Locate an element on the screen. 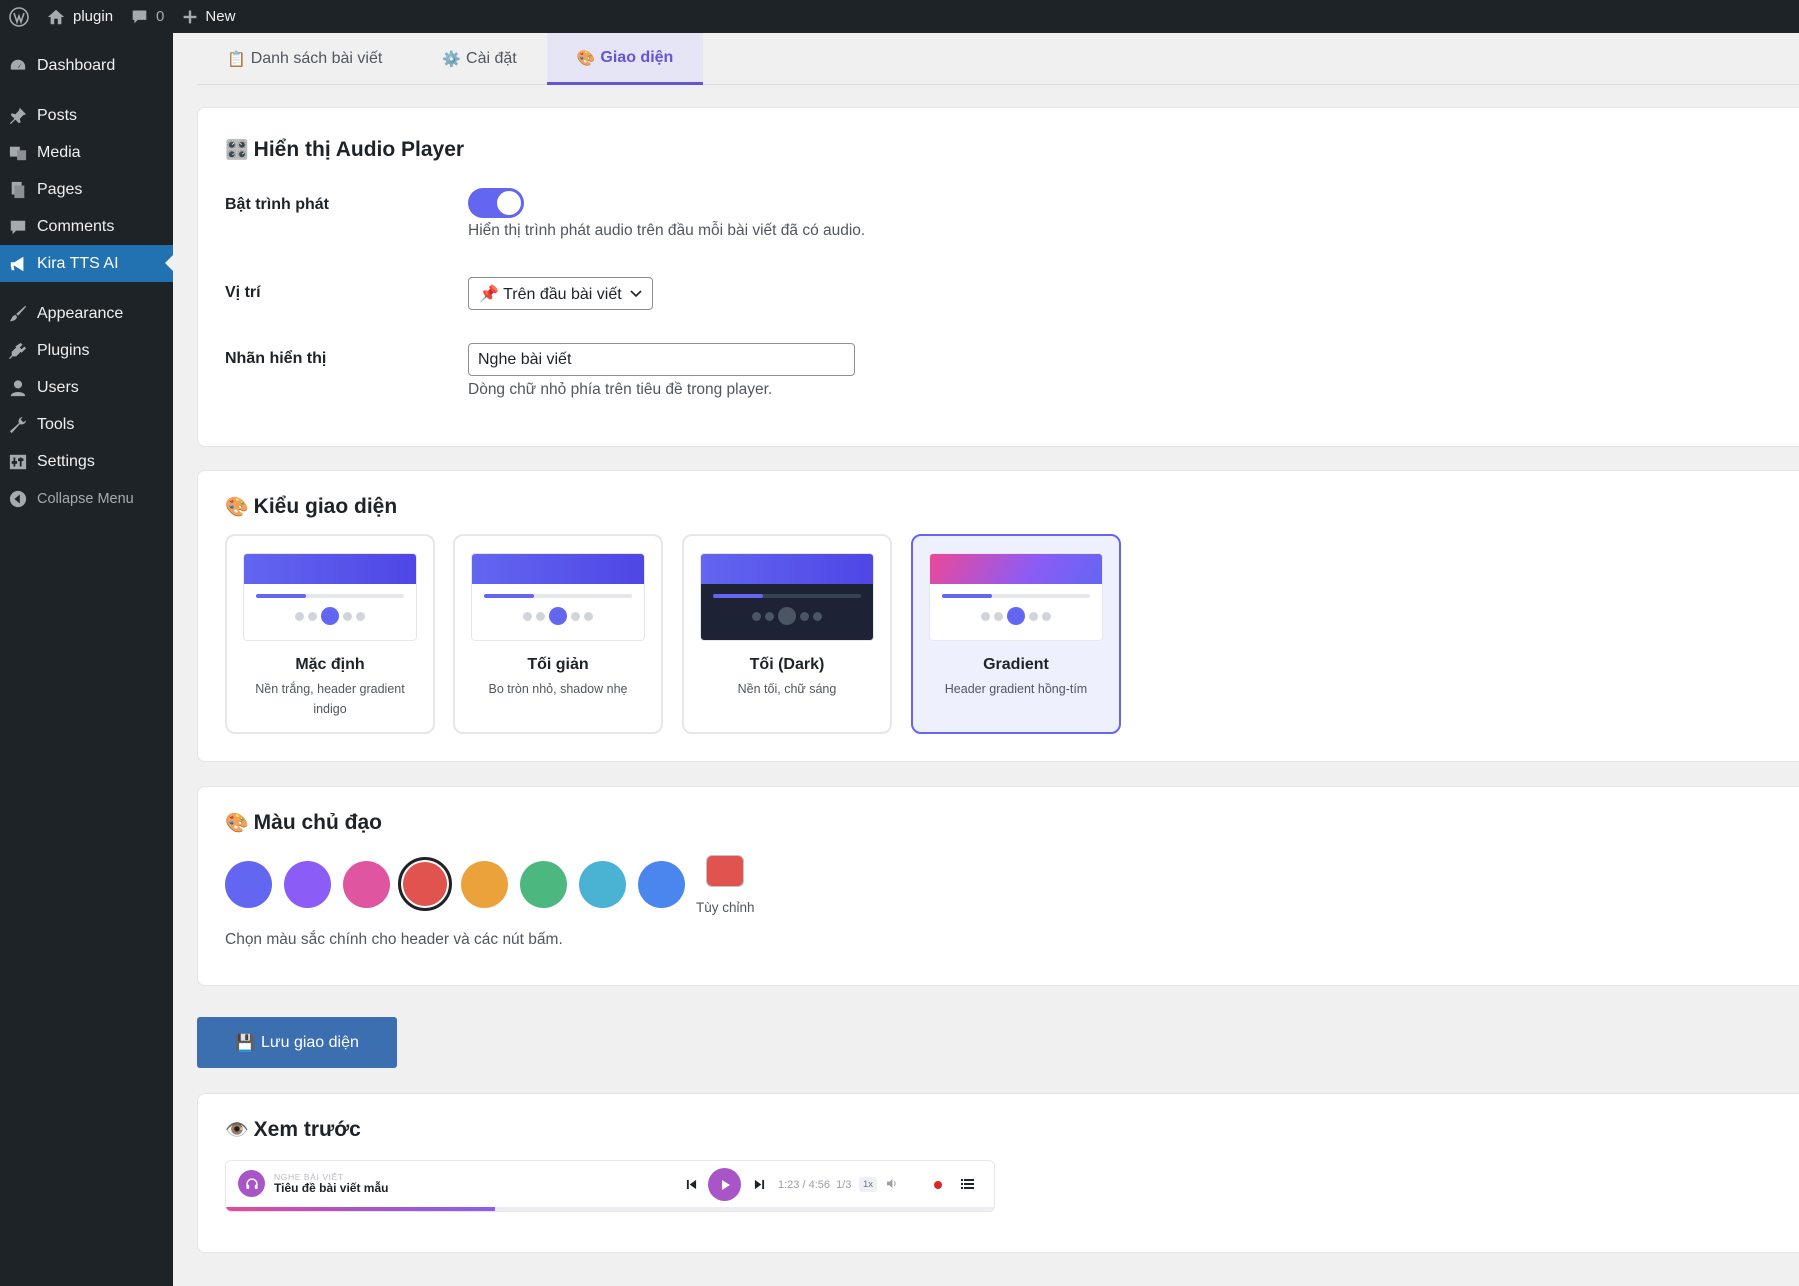  sidebar-item-kira-tts-ai: Kira TTS AI is located at coordinates (86, 263).